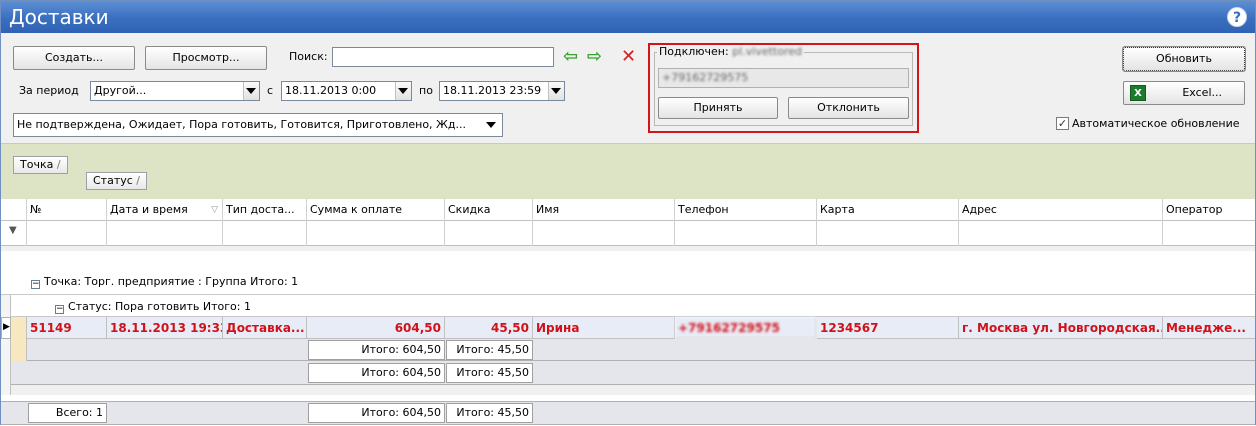 The image size is (1256, 426). I want to click on group-tag-status: Статус /, so click(117, 181).